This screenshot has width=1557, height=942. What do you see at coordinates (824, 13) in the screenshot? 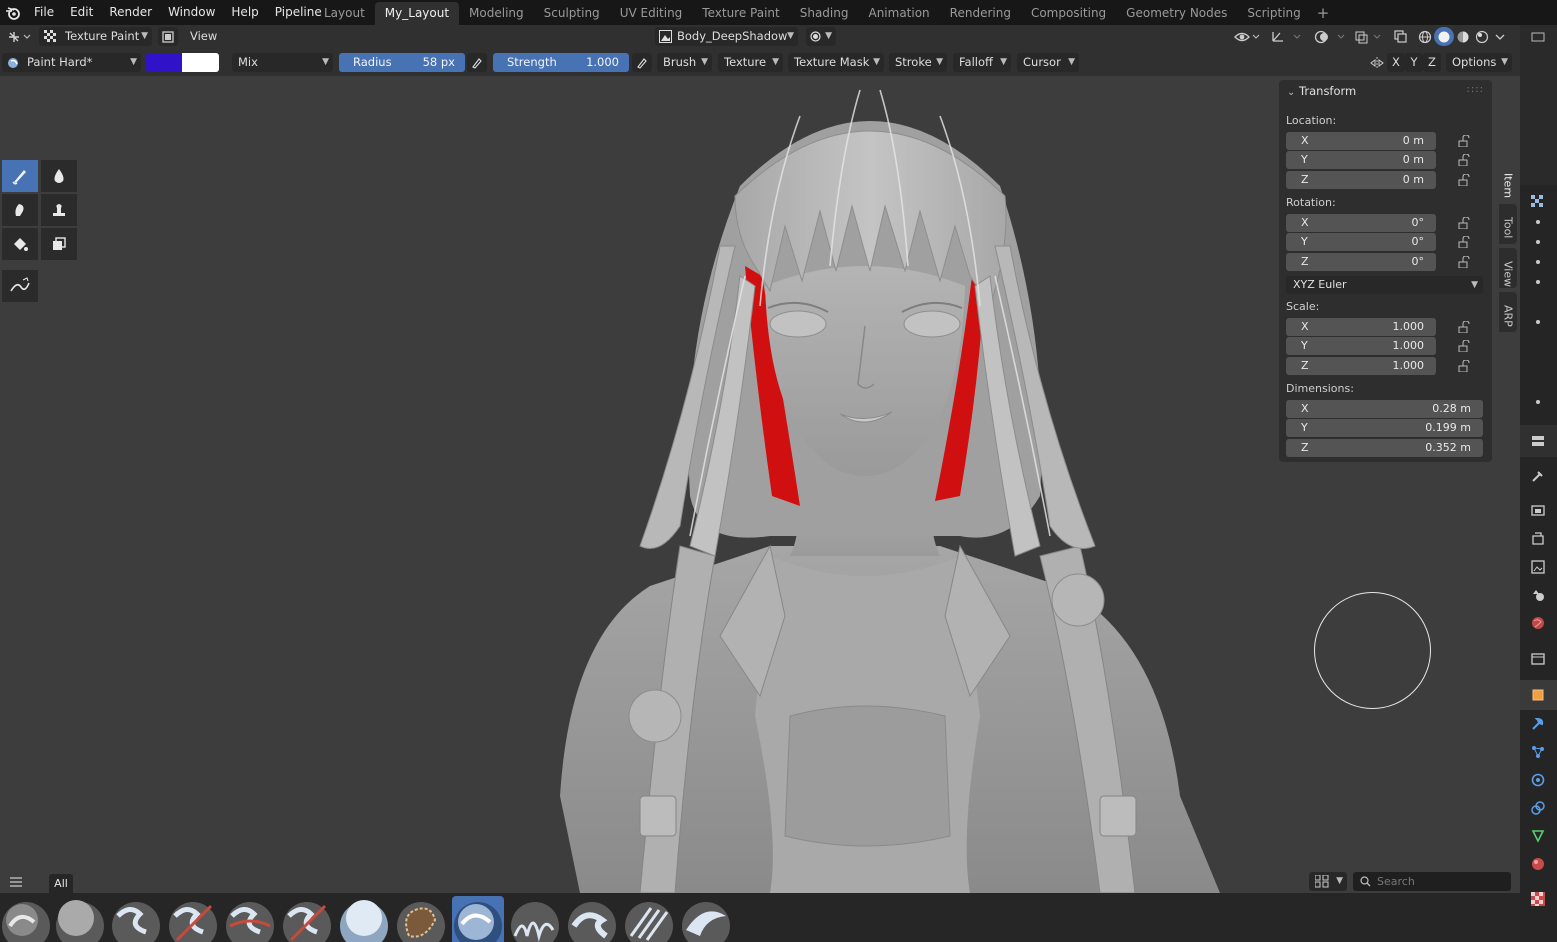
I see `tab-shading: Shading` at bounding box center [824, 13].